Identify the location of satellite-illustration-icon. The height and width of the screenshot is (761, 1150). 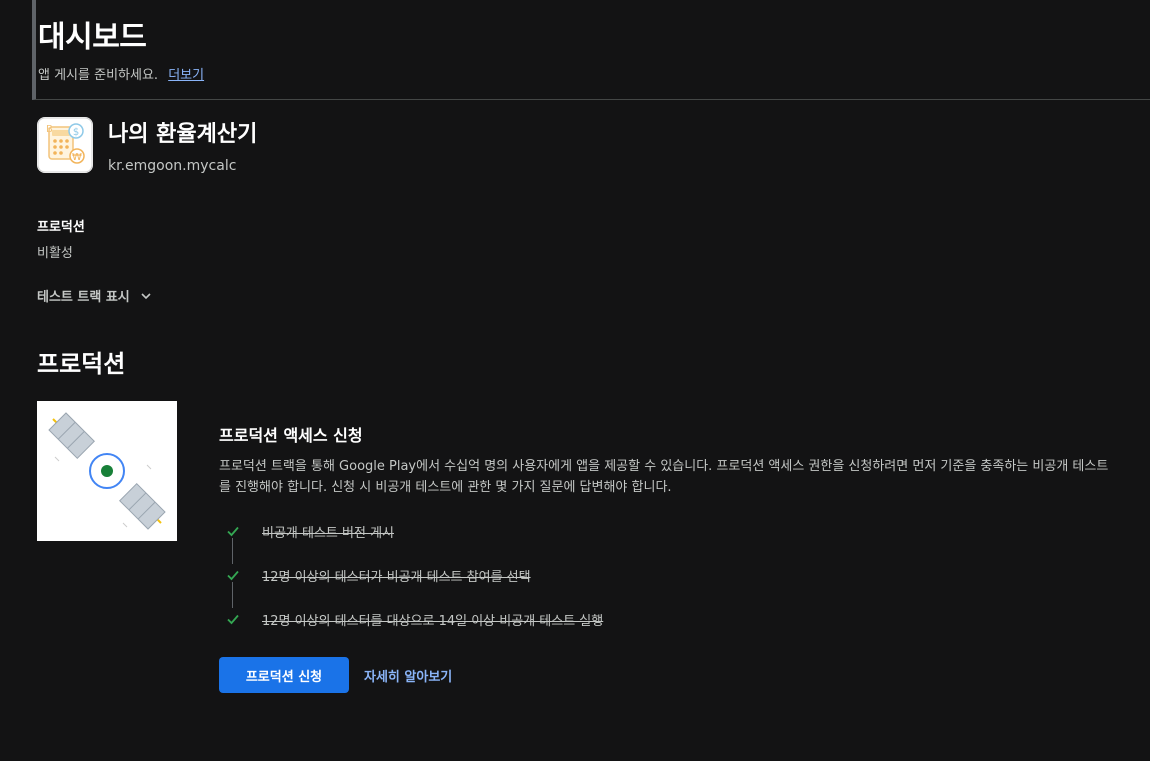
(107, 471).